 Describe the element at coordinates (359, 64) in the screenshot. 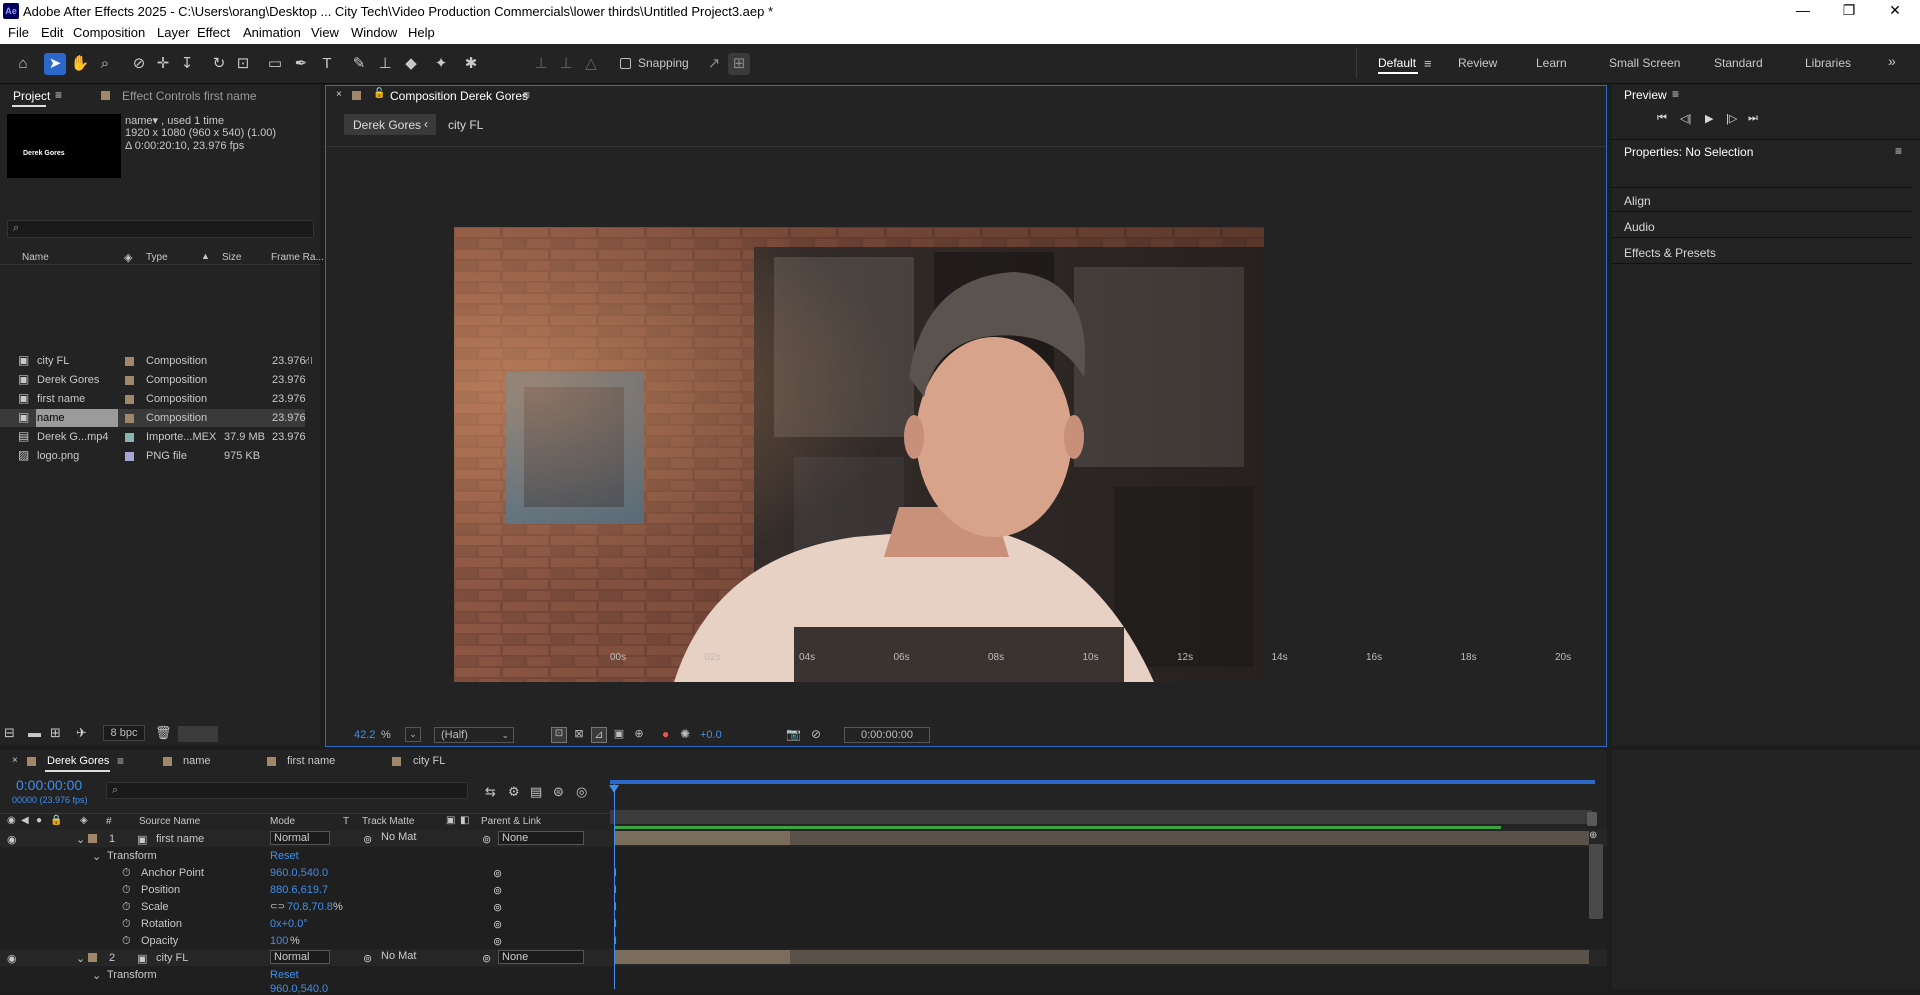

I see `brush-tool-icon: ✎` at that location.